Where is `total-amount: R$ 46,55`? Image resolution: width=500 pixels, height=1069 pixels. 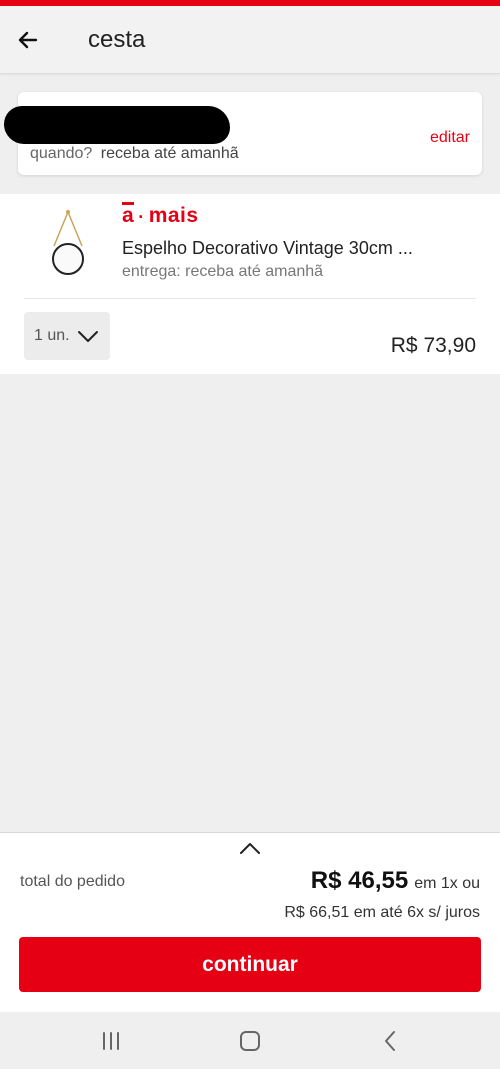
total-amount: R$ 46,55 is located at coordinates (359, 880).